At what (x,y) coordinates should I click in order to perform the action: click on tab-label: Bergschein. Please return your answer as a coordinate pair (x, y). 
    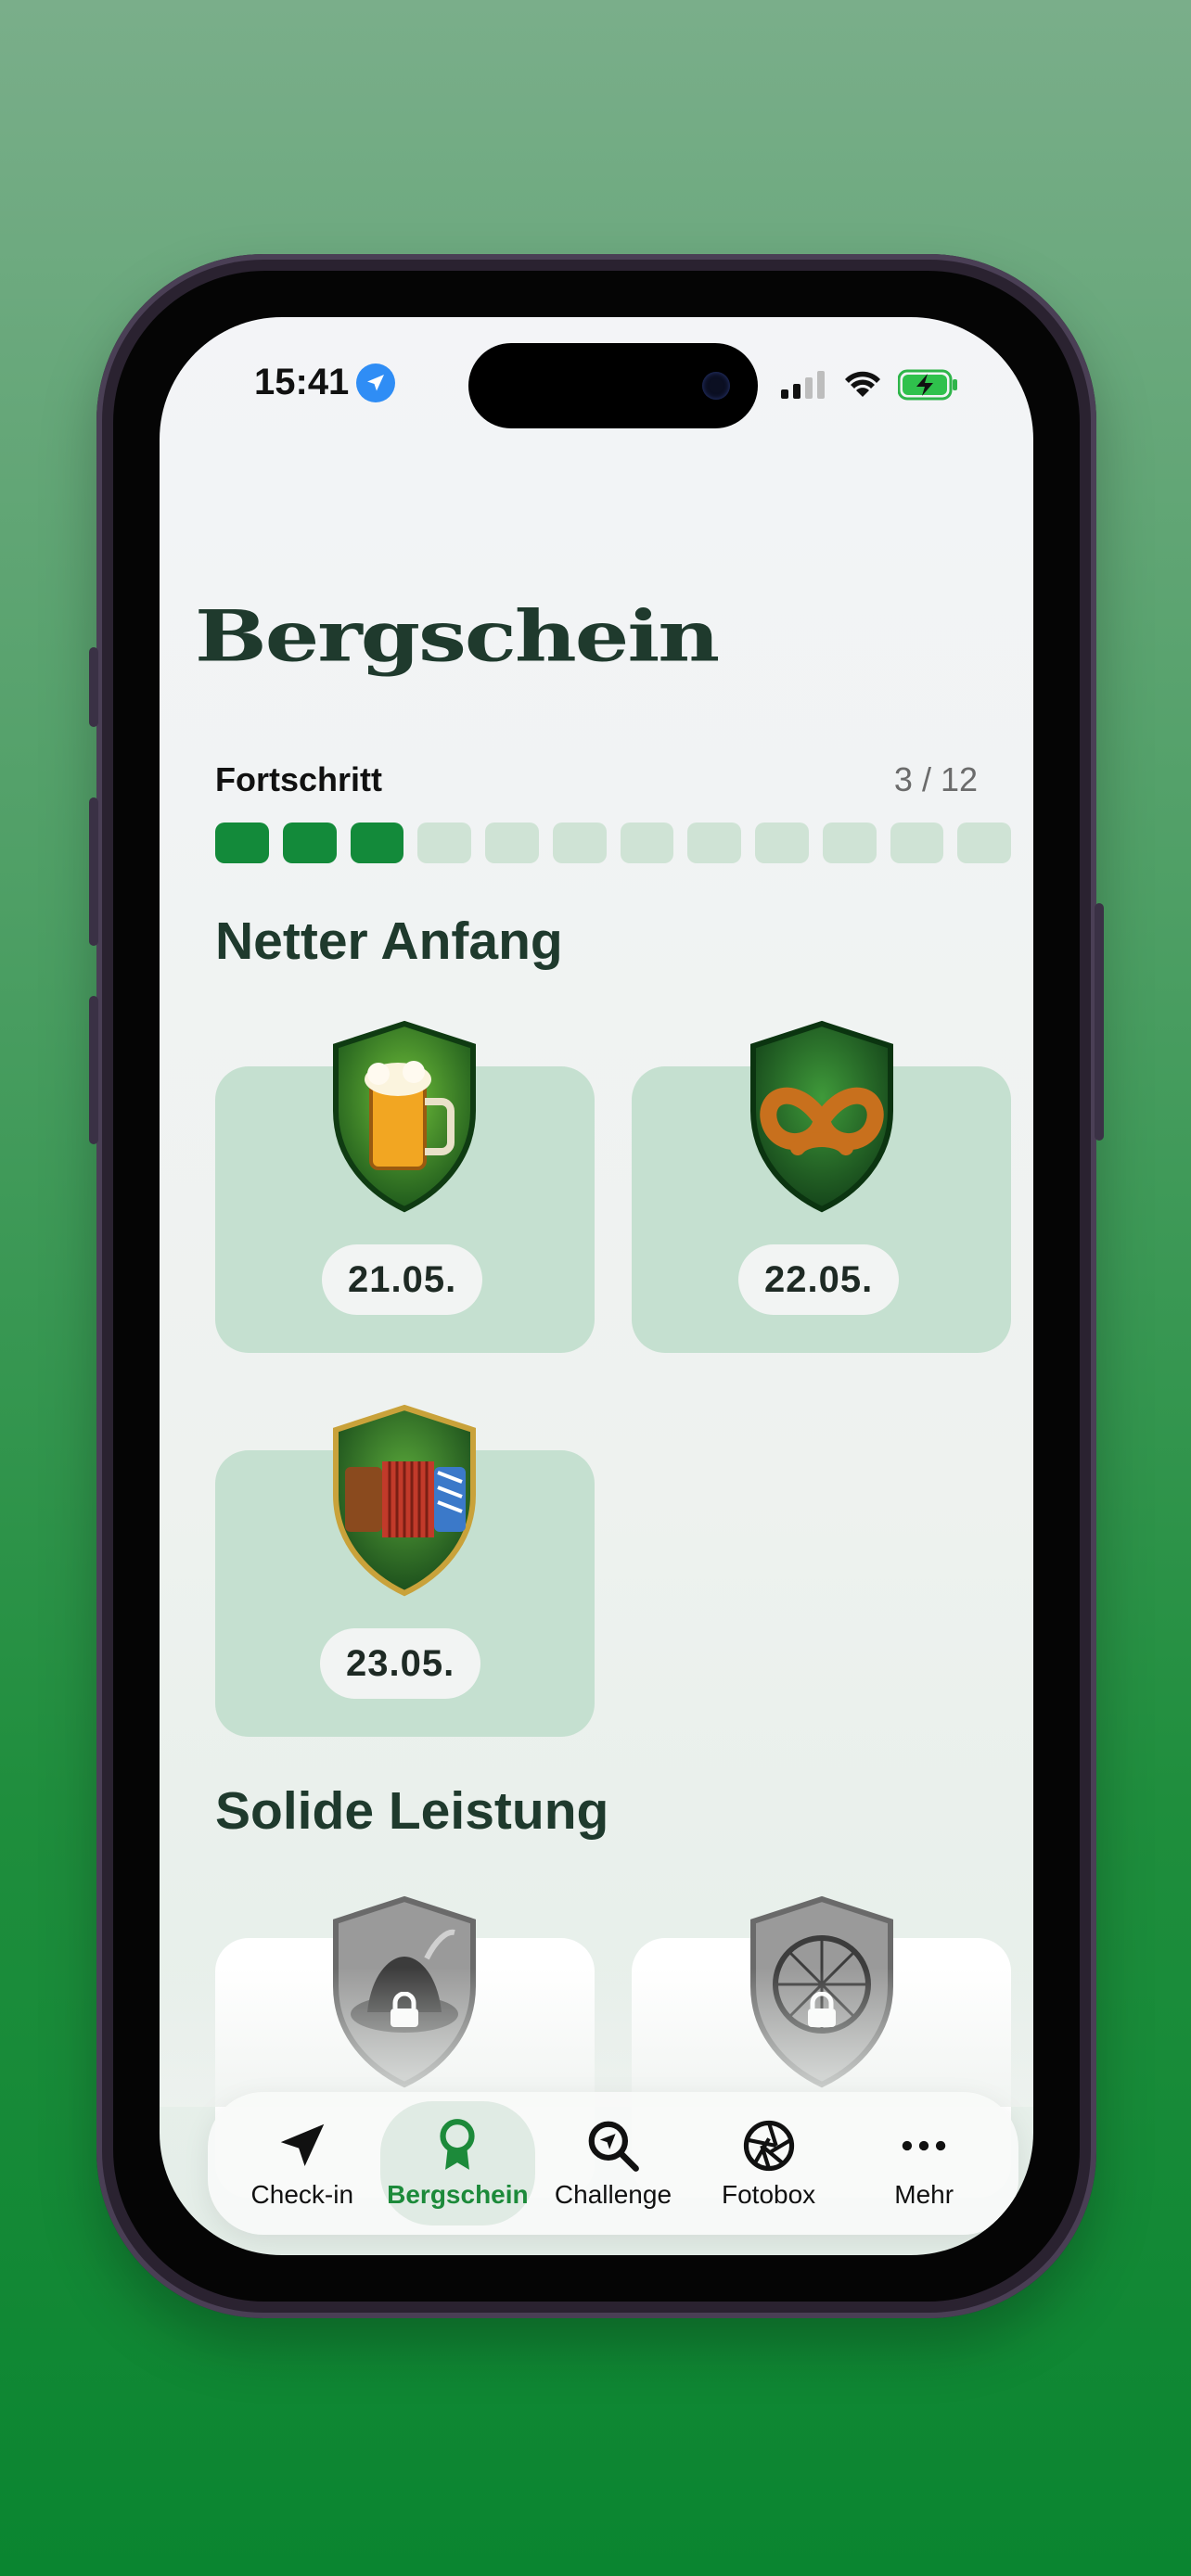
    Looking at the image, I should click on (458, 2194).